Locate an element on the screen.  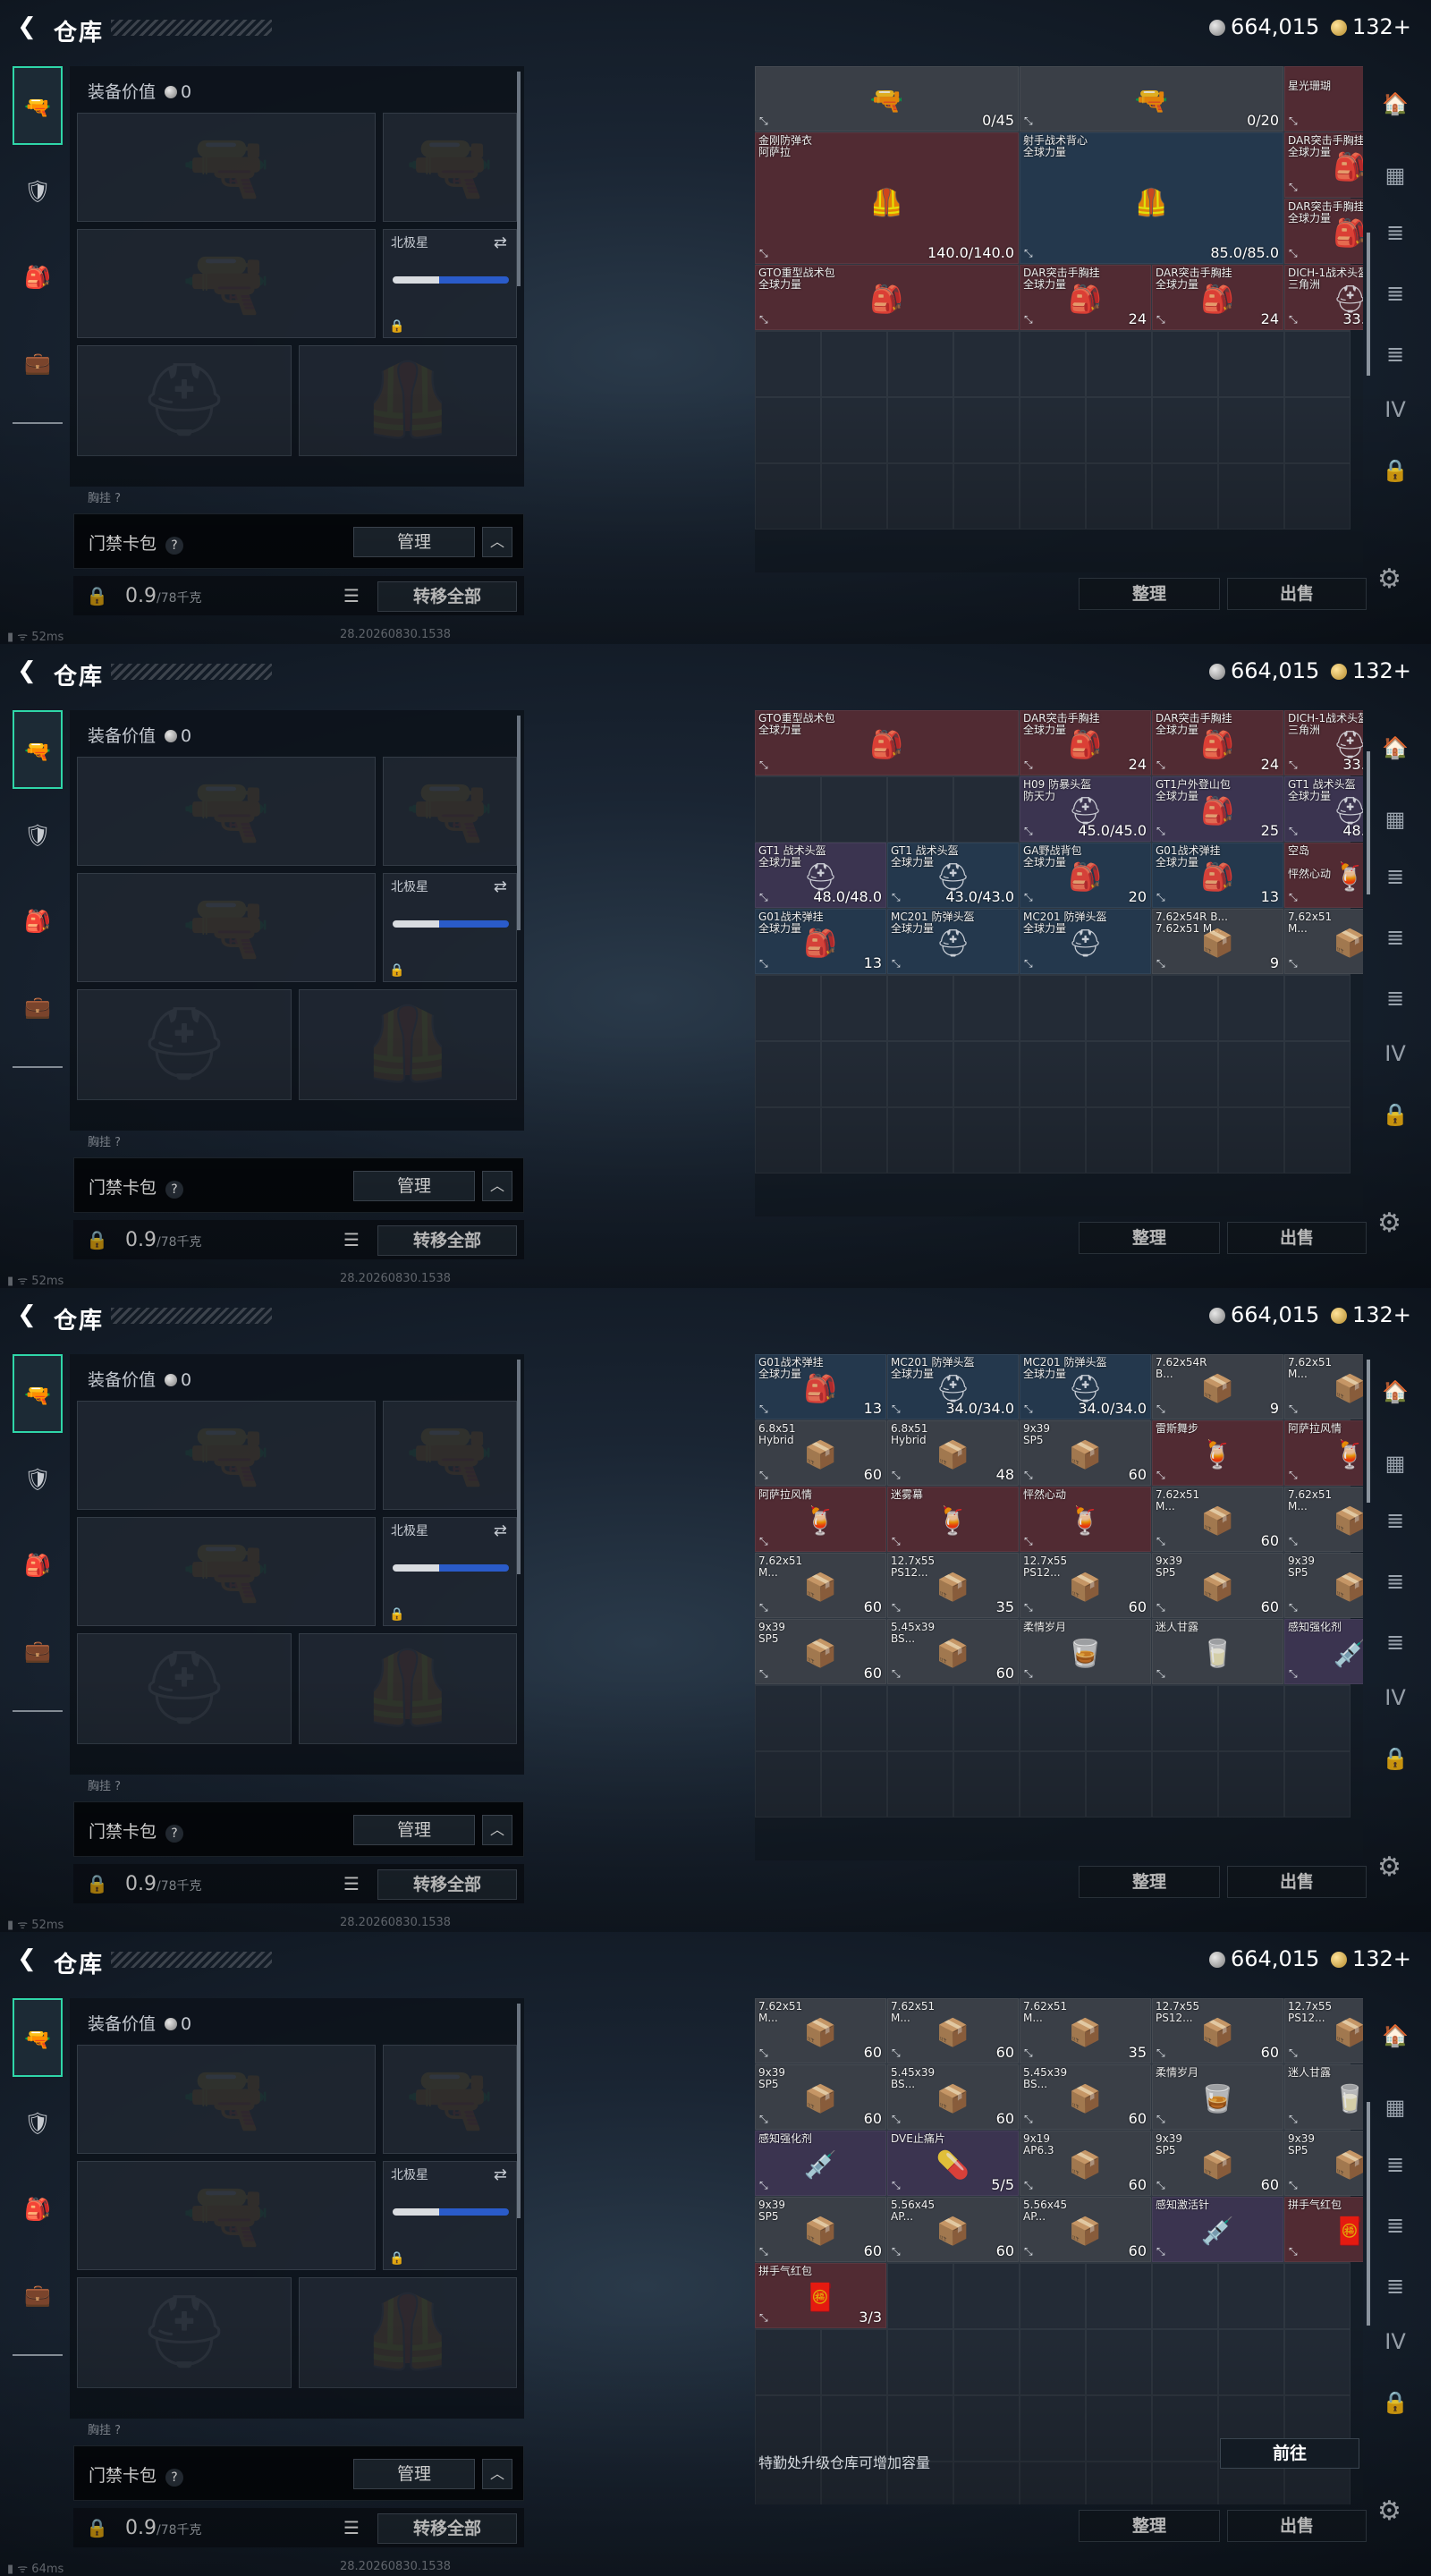
inventory-item: 柔情岁月 🥃 ⤡ is located at coordinates (1218, 2097).